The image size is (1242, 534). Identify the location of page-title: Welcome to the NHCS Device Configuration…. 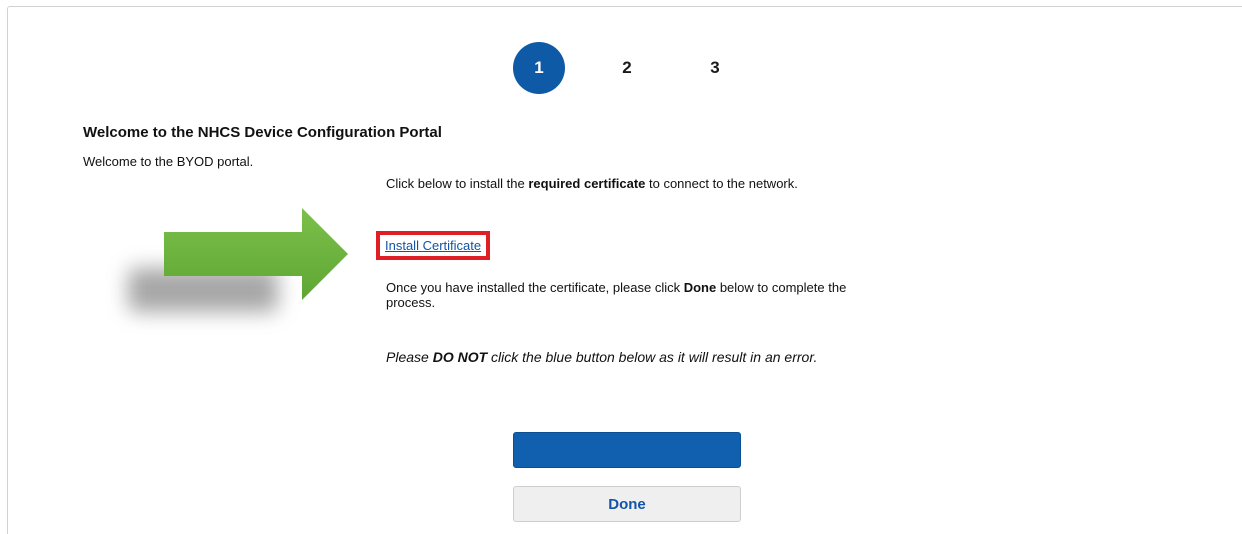
(262, 132).